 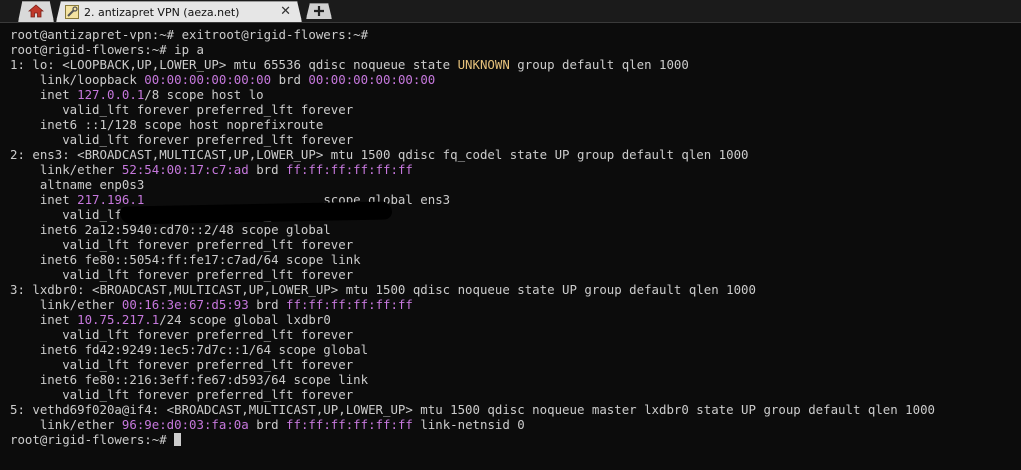 I want to click on new-tab-button, so click(x=319, y=11).